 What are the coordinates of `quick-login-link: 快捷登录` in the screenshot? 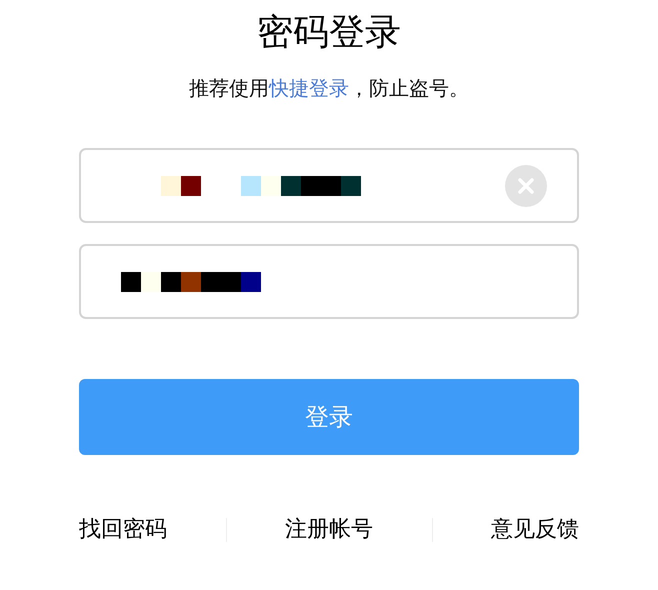 It's located at (309, 88).